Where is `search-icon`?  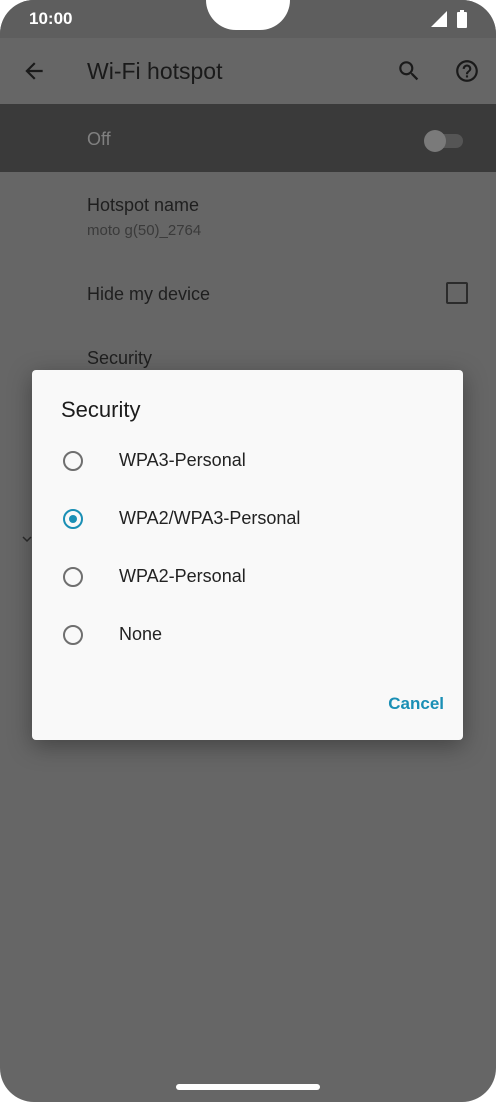
search-icon is located at coordinates (409, 71).